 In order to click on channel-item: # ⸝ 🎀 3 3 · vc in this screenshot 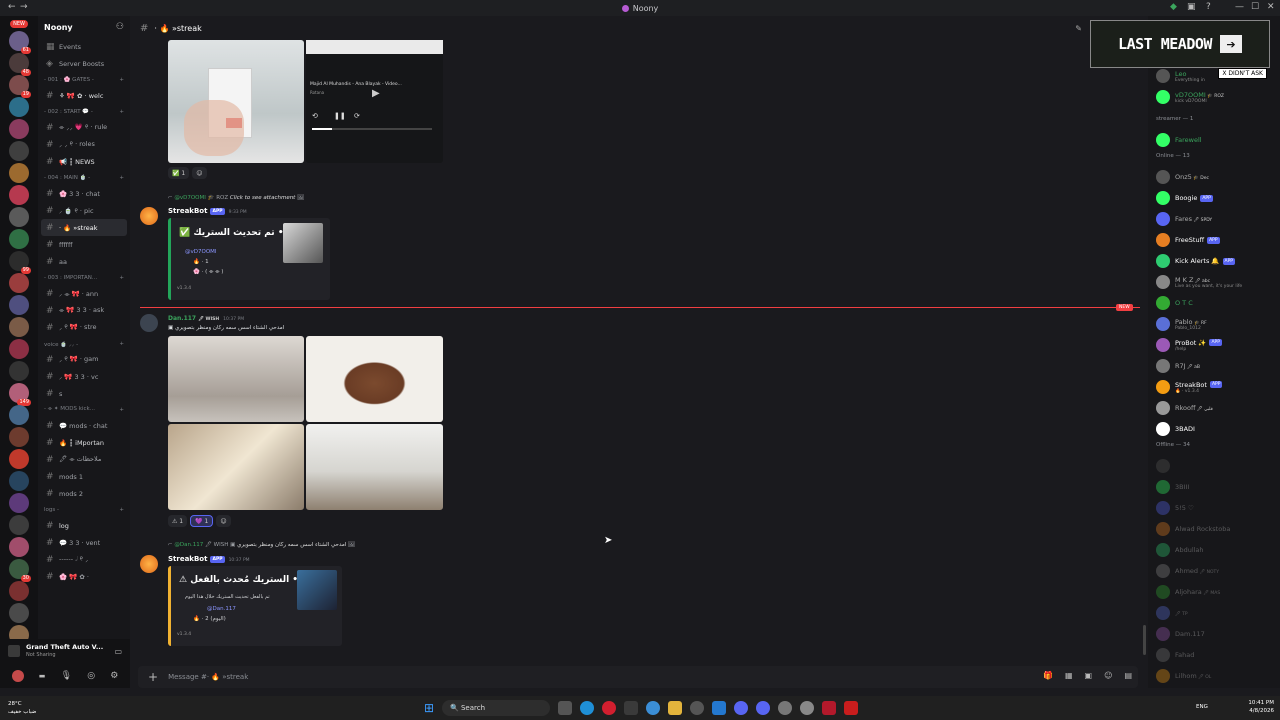, I will do `click(84, 376)`.